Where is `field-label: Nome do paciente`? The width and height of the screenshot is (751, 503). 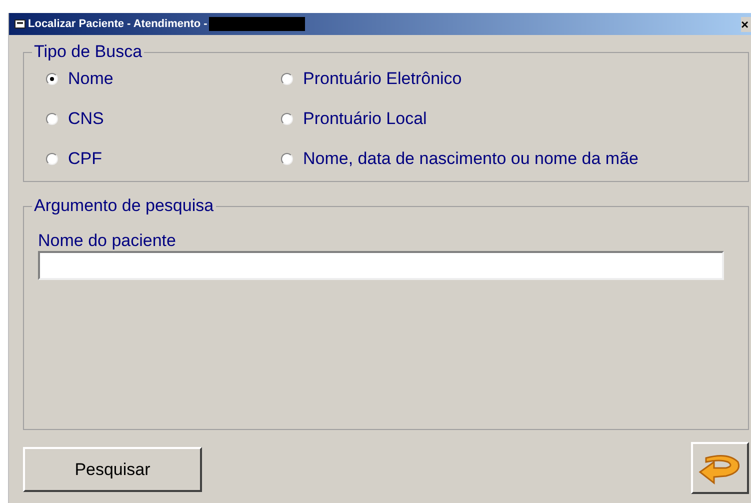 field-label: Nome do paciente is located at coordinates (107, 241).